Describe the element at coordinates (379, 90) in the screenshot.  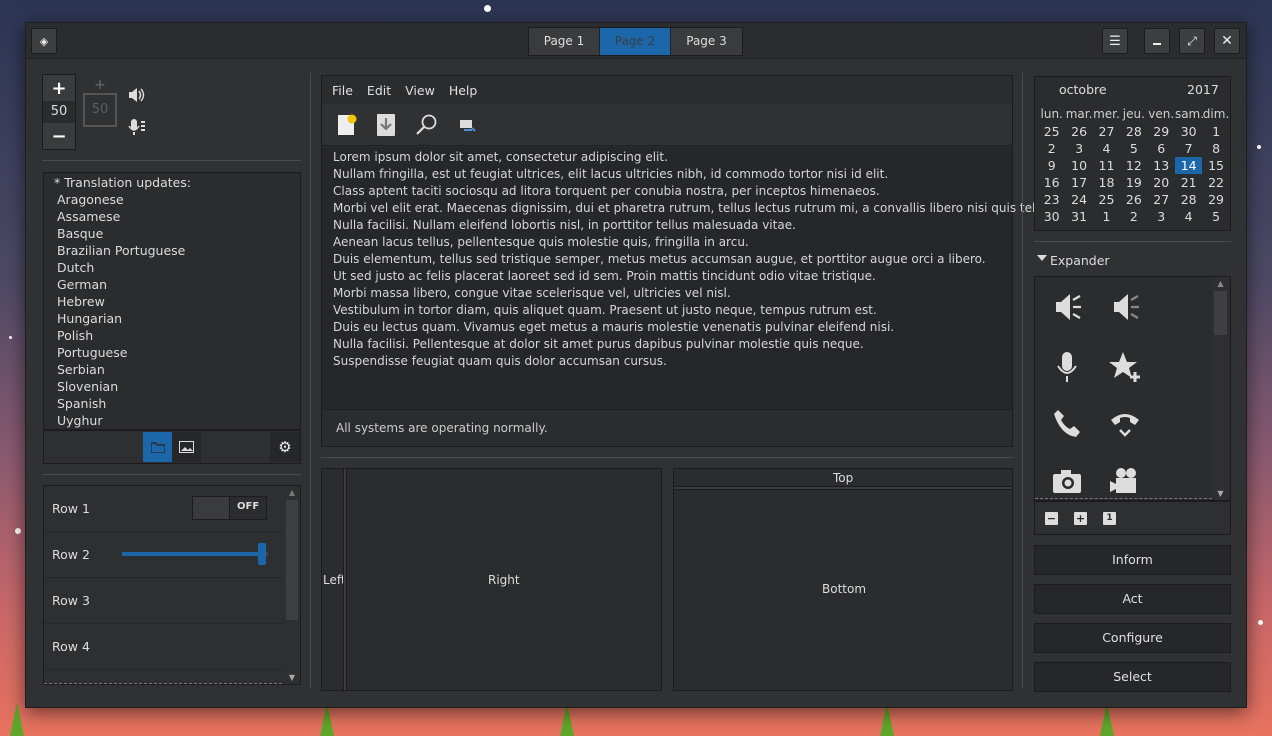
I see `menu-edit: Edit` at that location.